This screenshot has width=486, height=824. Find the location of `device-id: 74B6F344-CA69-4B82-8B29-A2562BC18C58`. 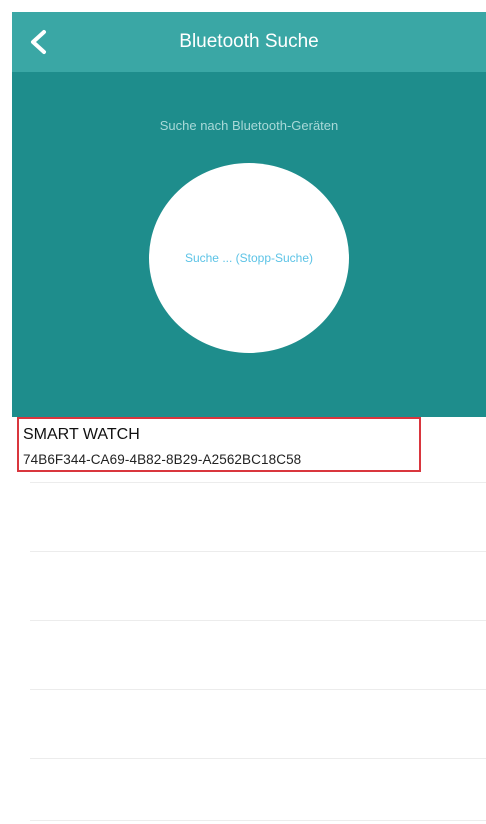

device-id: 74B6F344-CA69-4B82-8B29-A2562BC18C58 is located at coordinates (162, 459).